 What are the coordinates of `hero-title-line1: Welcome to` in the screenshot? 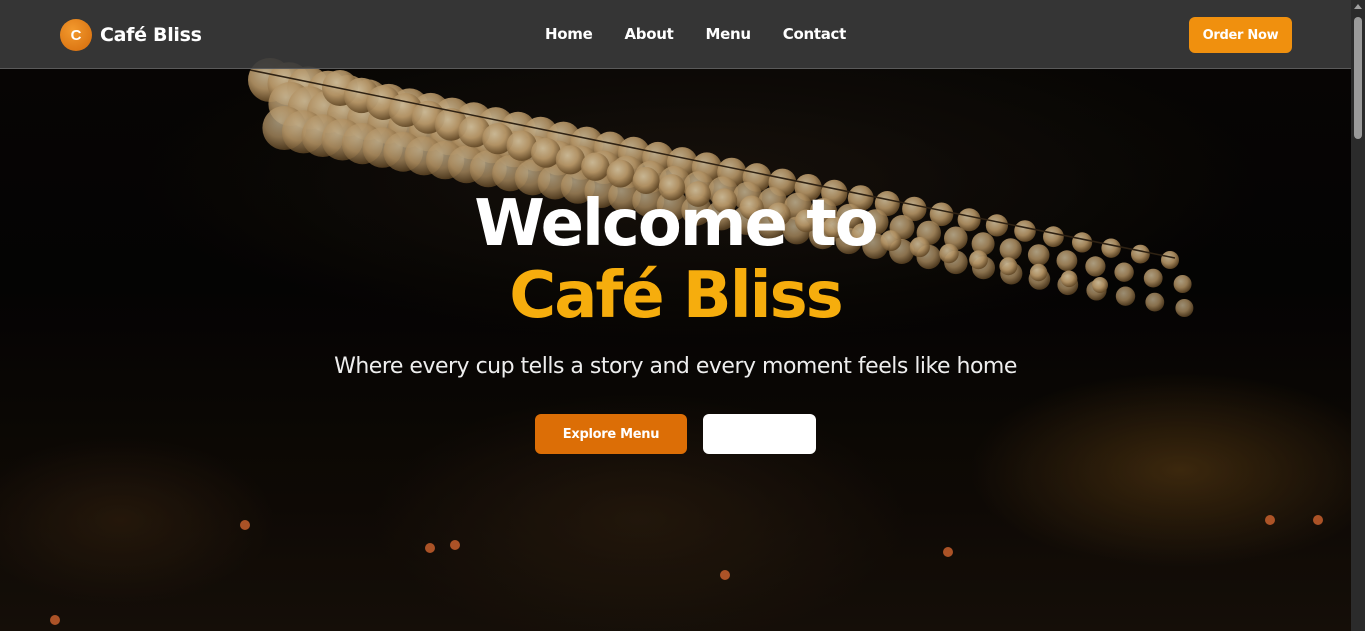 It's located at (676, 224).